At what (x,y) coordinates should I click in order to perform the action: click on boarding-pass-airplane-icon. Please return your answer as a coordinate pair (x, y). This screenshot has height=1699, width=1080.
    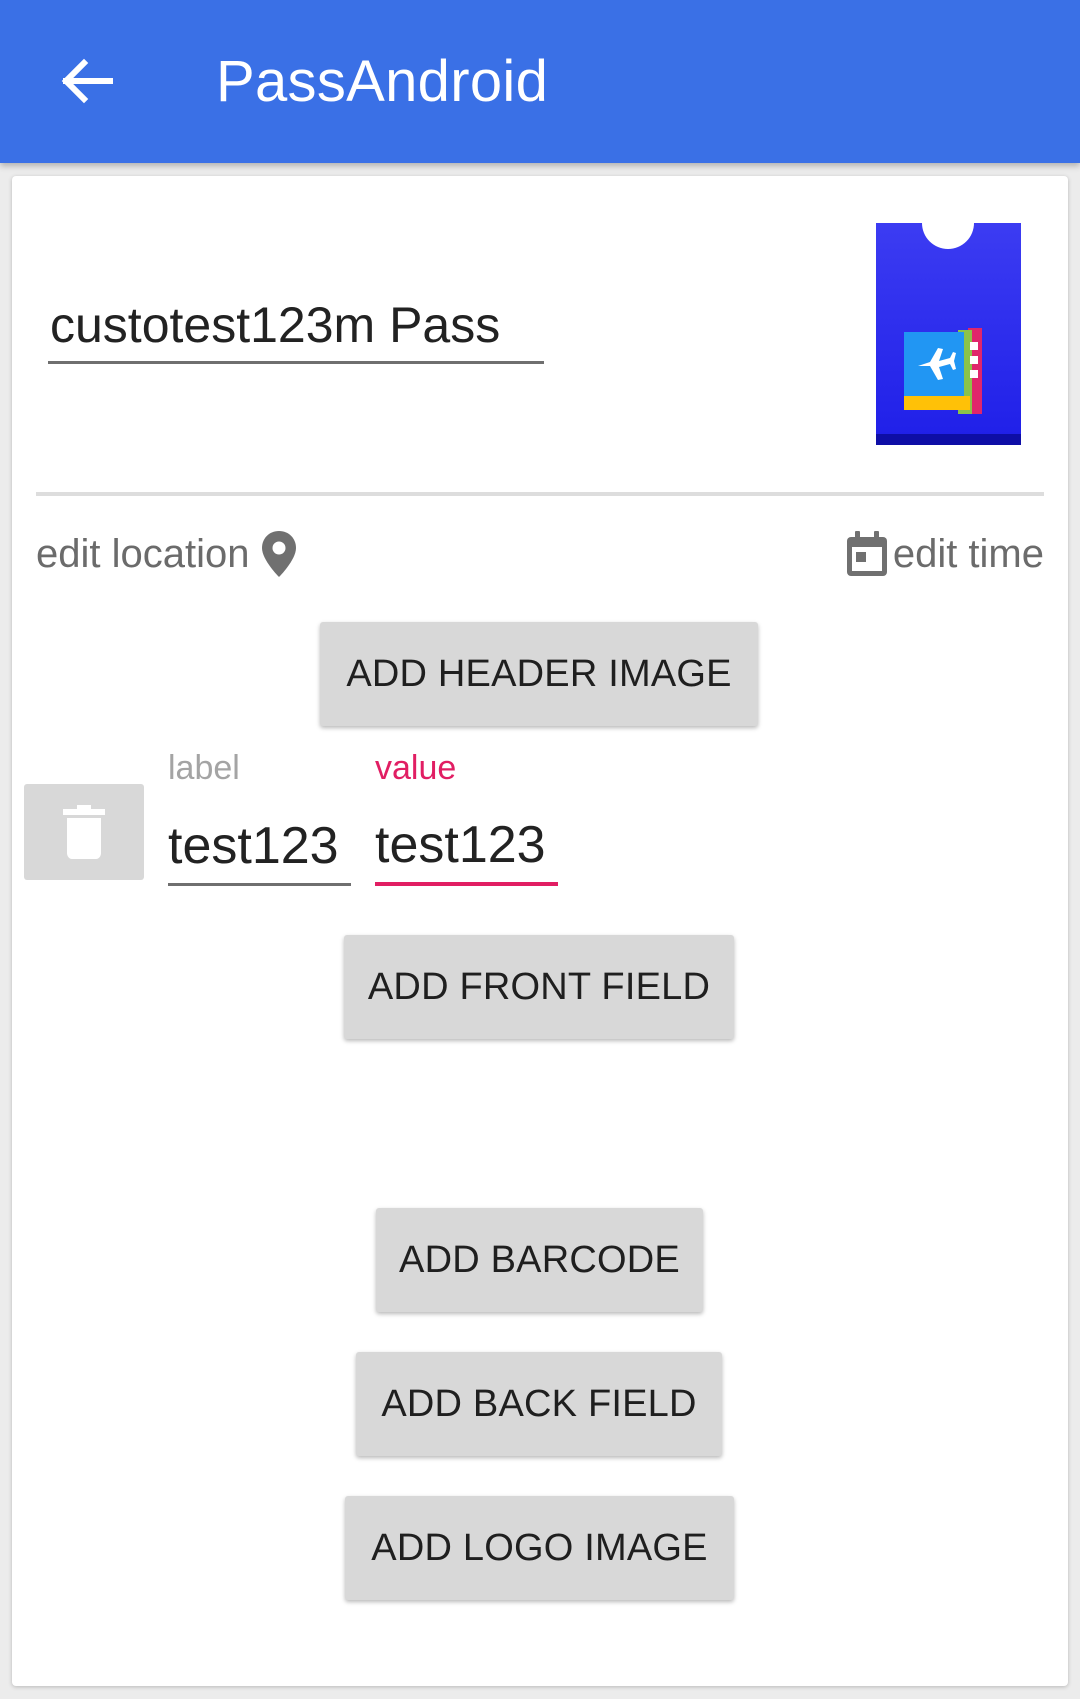
    Looking at the image, I should click on (948, 321).